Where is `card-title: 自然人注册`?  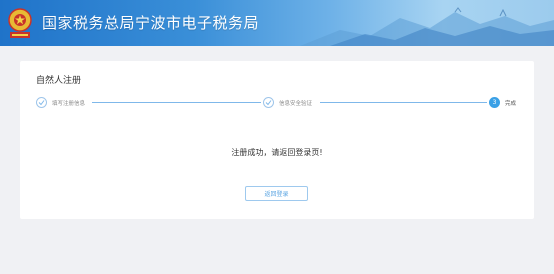
card-title: 自然人注册 is located at coordinates (59, 81).